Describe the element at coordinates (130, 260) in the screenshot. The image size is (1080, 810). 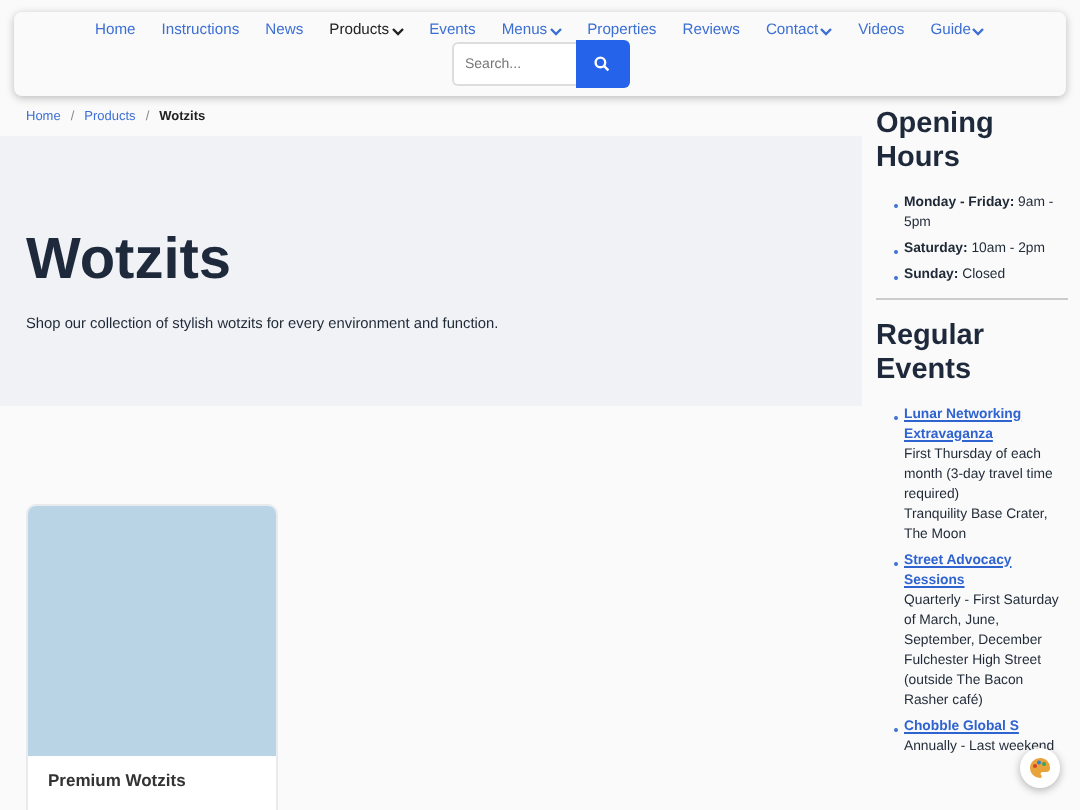
I see `page-title: Wotzits` at that location.